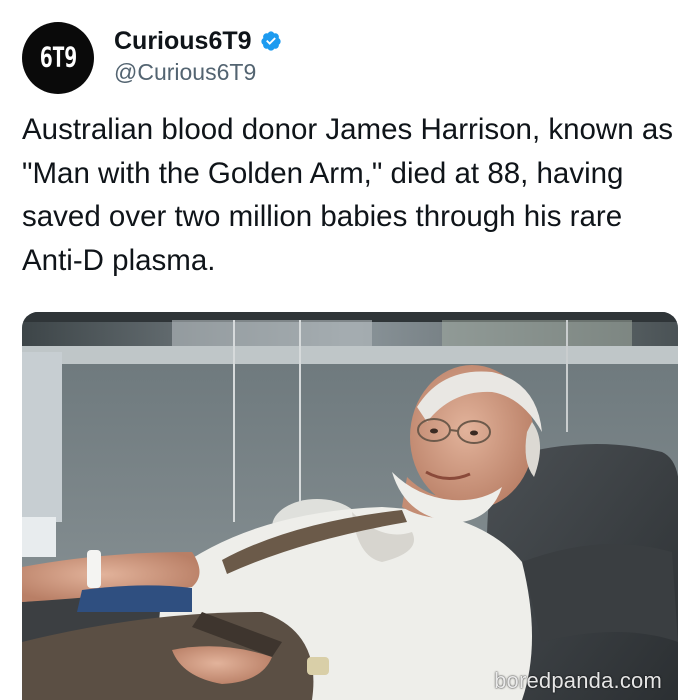  Describe the element at coordinates (183, 41) in the screenshot. I see `display-name-text: Curious6T9` at that location.